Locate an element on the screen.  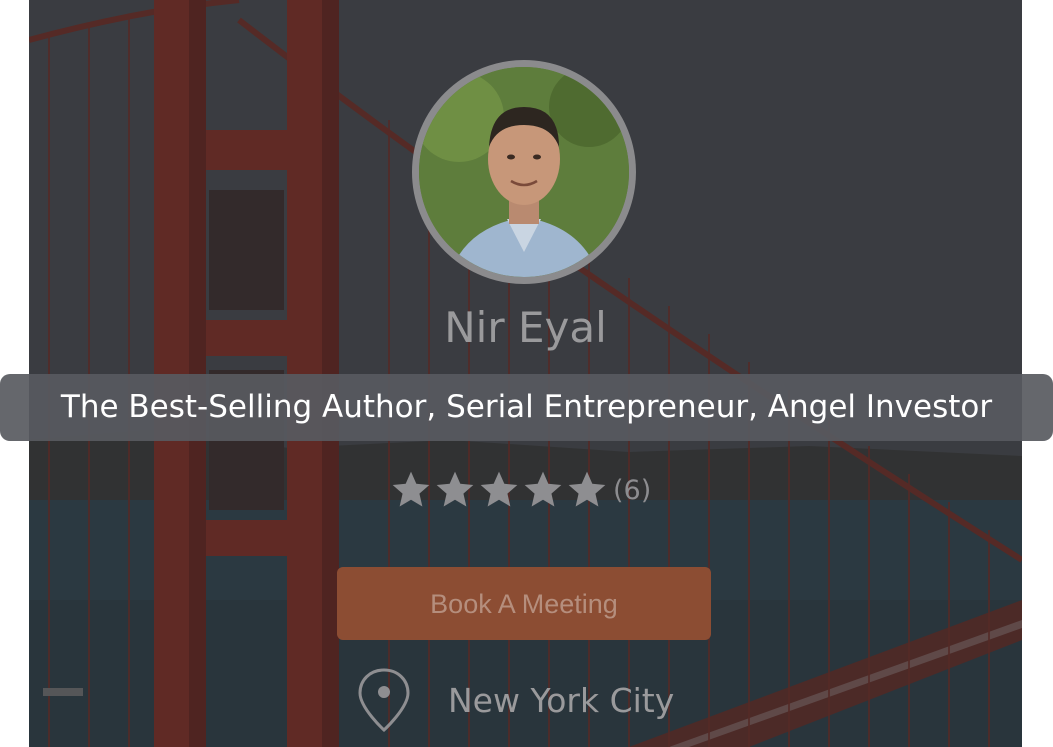
book-meeting-button: Book A Meeting is located at coordinates (524, 603).